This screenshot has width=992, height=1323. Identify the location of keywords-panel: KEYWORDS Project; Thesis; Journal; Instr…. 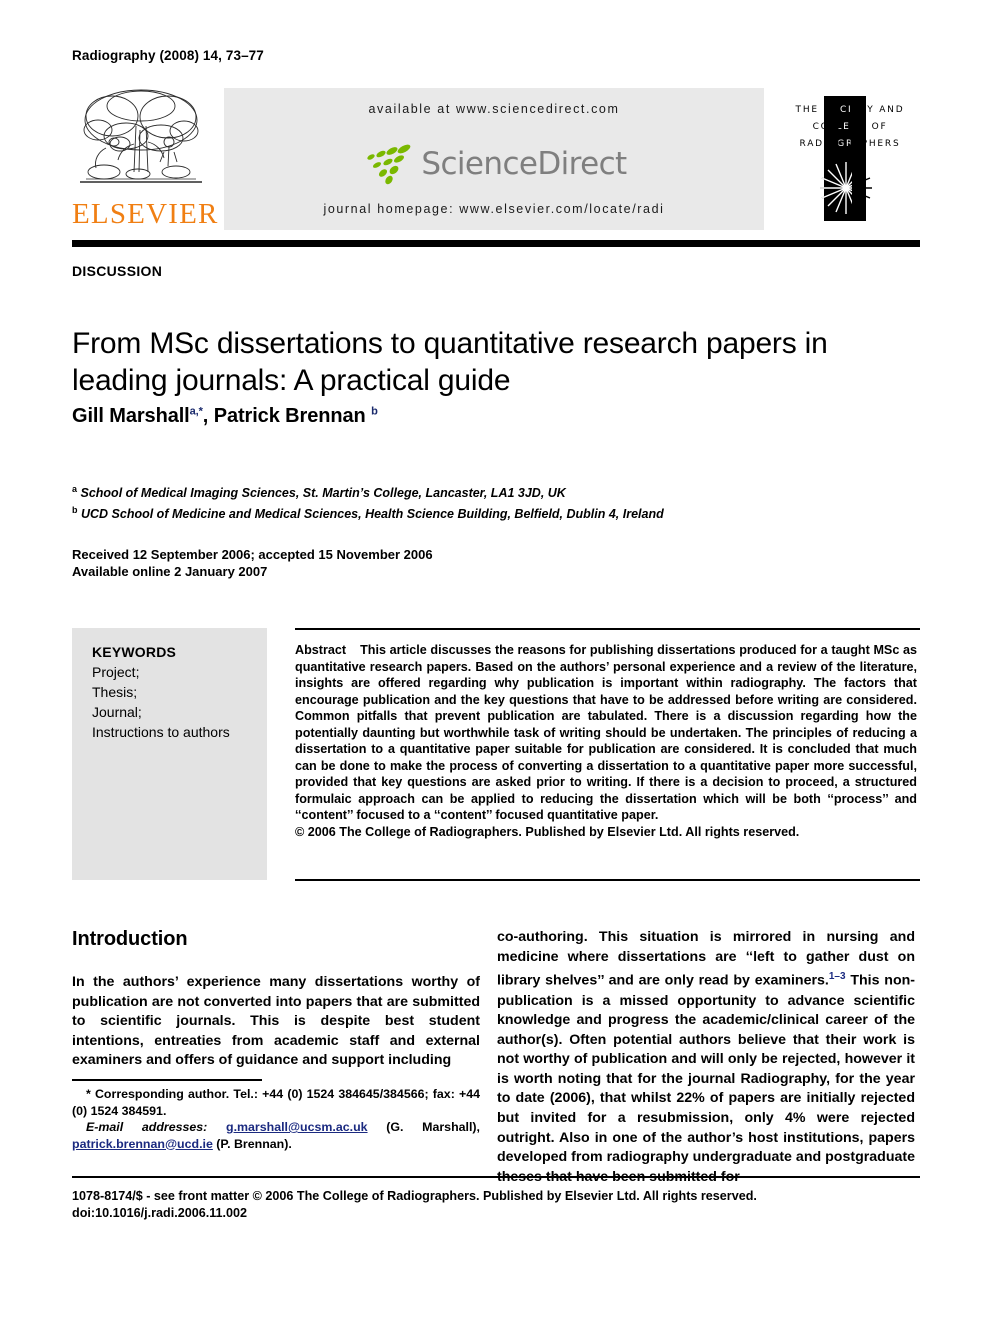
(169, 754).